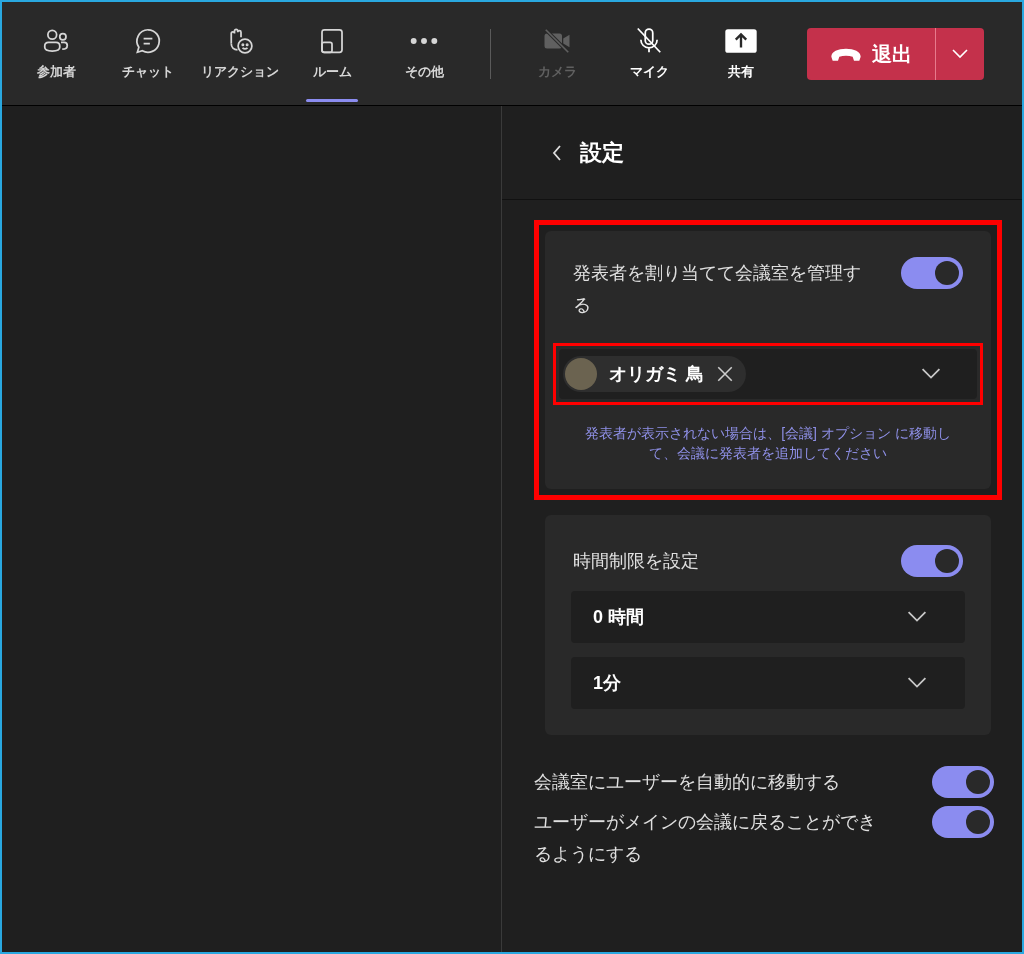 Image resolution: width=1024 pixels, height=954 pixels. Describe the element at coordinates (768, 443) in the screenshot. I see `hint-text: 発表者が表示されない場合は、[会議] オプション に移動して、会議に発表者を追加してください` at that location.